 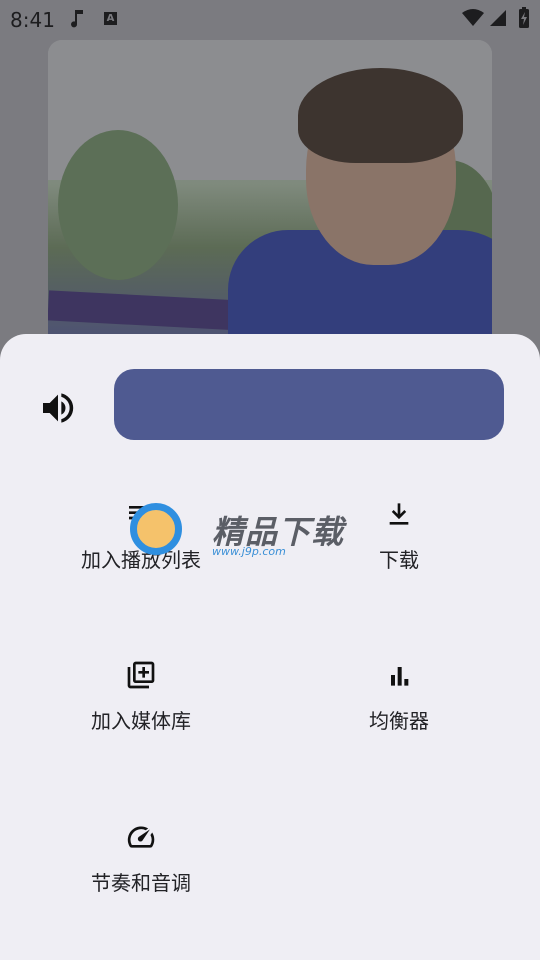 What do you see at coordinates (58, 408) in the screenshot?
I see `volume-icon` at bounding box center [58, 408].